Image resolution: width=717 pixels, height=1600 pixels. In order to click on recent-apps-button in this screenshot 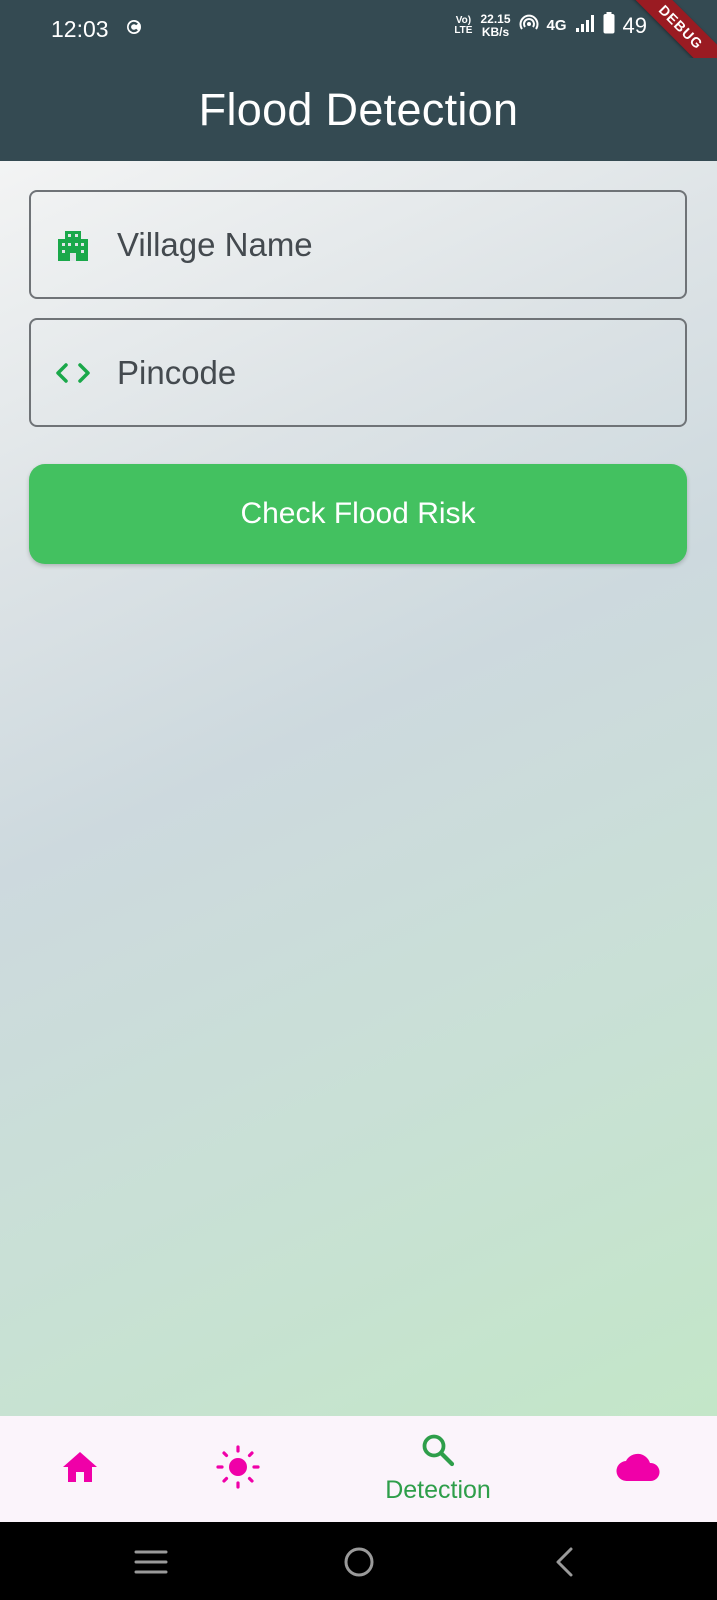, I will do `click(151, 1562)`.